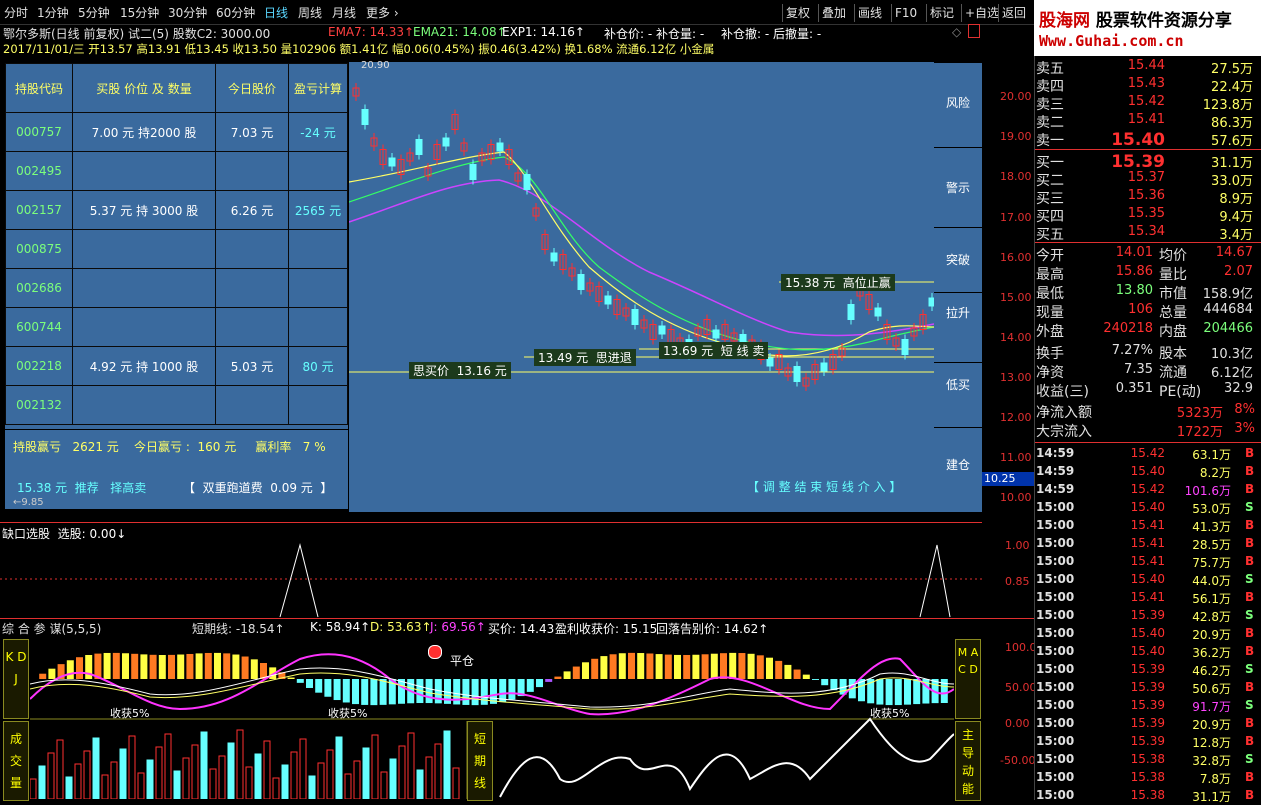  I want to click on tick-volume: 56.1万, so click(1211, 599).